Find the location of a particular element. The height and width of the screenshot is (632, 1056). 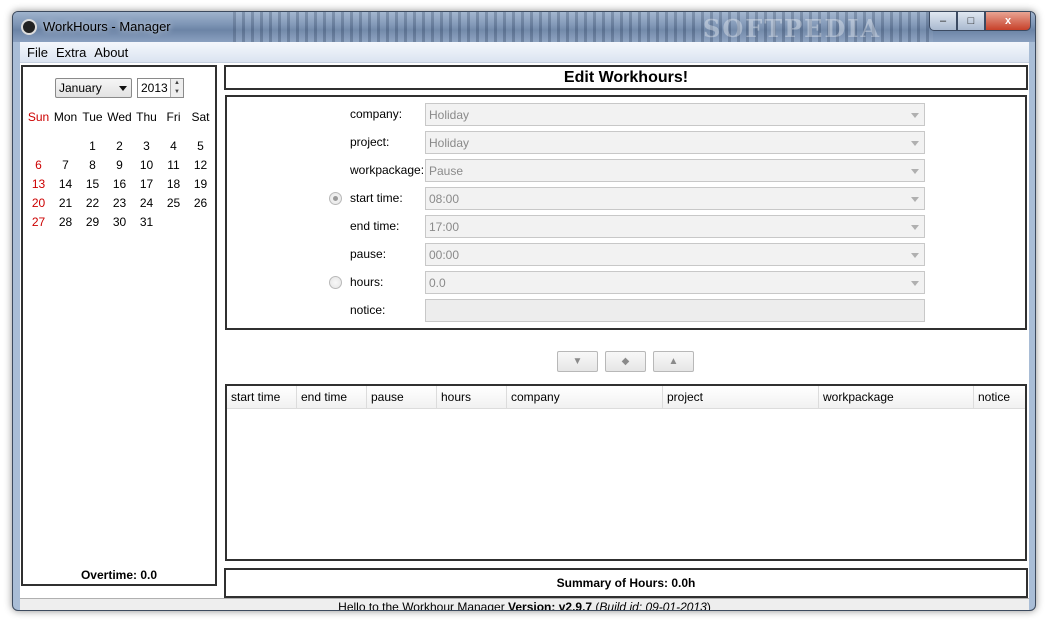

calendar-day: 13 is located at coordinates (38, 184).